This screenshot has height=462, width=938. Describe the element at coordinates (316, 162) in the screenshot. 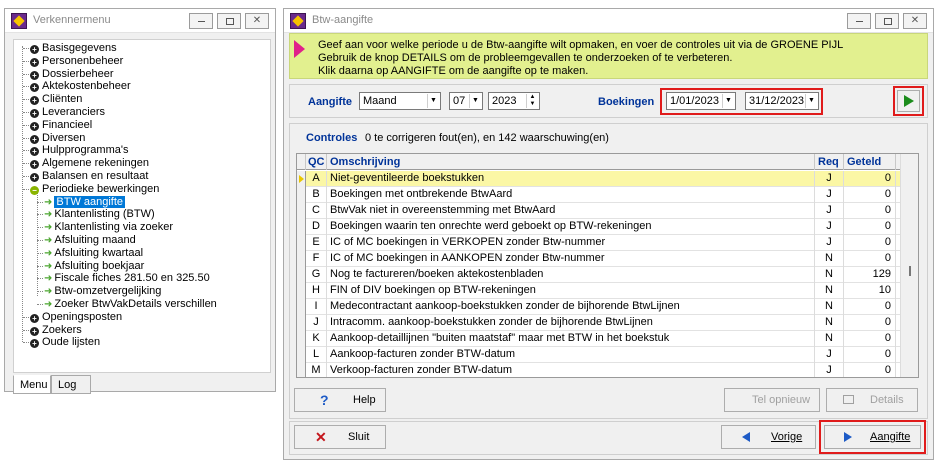

I see `qc-header: QC` at that location.